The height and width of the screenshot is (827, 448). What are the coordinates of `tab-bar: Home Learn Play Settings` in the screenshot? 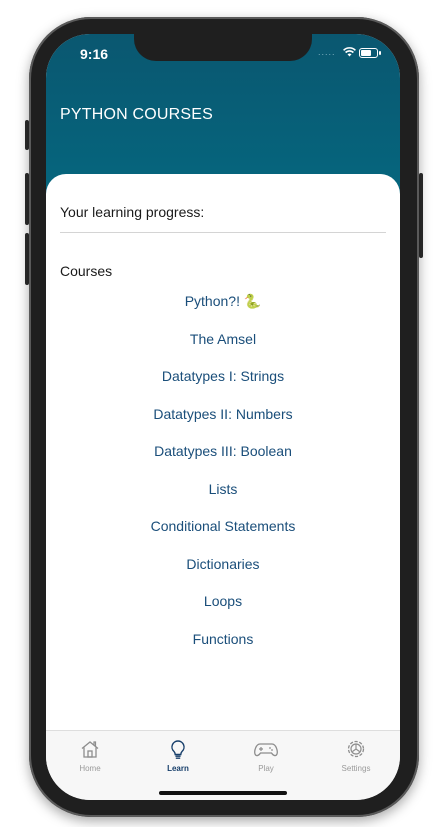 It's located at (223, 765).